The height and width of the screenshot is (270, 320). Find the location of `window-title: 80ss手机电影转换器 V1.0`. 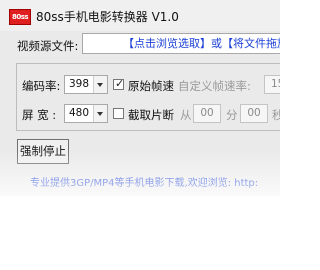

window-title: 80ss手机电影转换器 V1.0 is located at coordinates (107, 17).